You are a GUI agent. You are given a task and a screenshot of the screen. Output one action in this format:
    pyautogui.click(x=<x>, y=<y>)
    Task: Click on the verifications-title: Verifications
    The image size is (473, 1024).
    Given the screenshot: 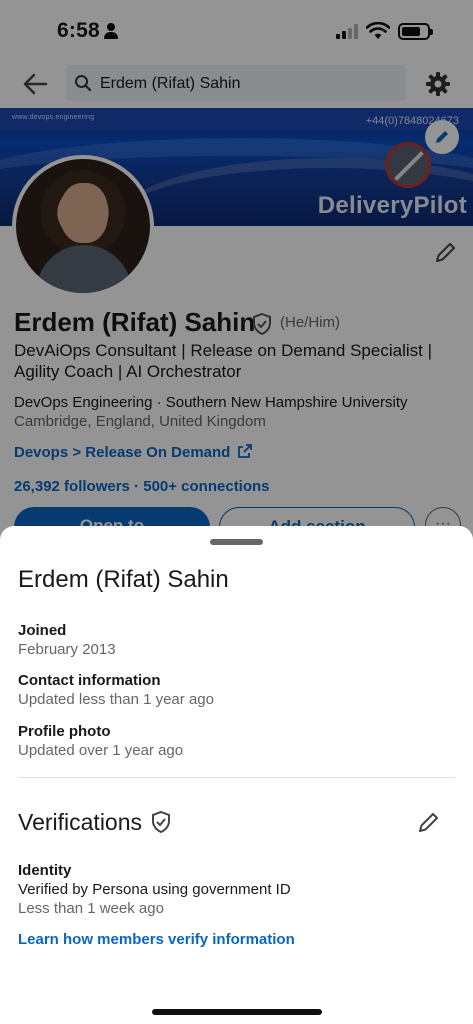 What is the action you would take?
    pyautogui.click(x=80, y=822)
    